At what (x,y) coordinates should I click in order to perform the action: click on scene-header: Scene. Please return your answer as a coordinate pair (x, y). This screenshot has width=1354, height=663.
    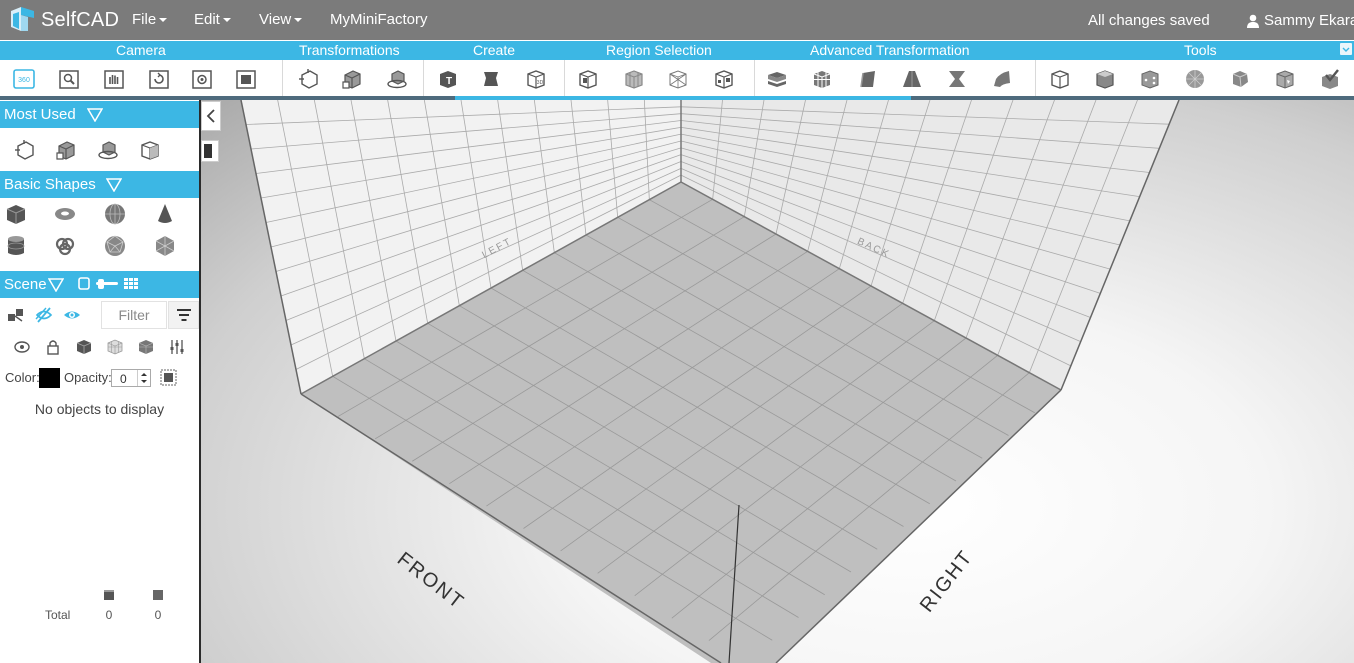
    Looking at the image, I should click on (99, 284).